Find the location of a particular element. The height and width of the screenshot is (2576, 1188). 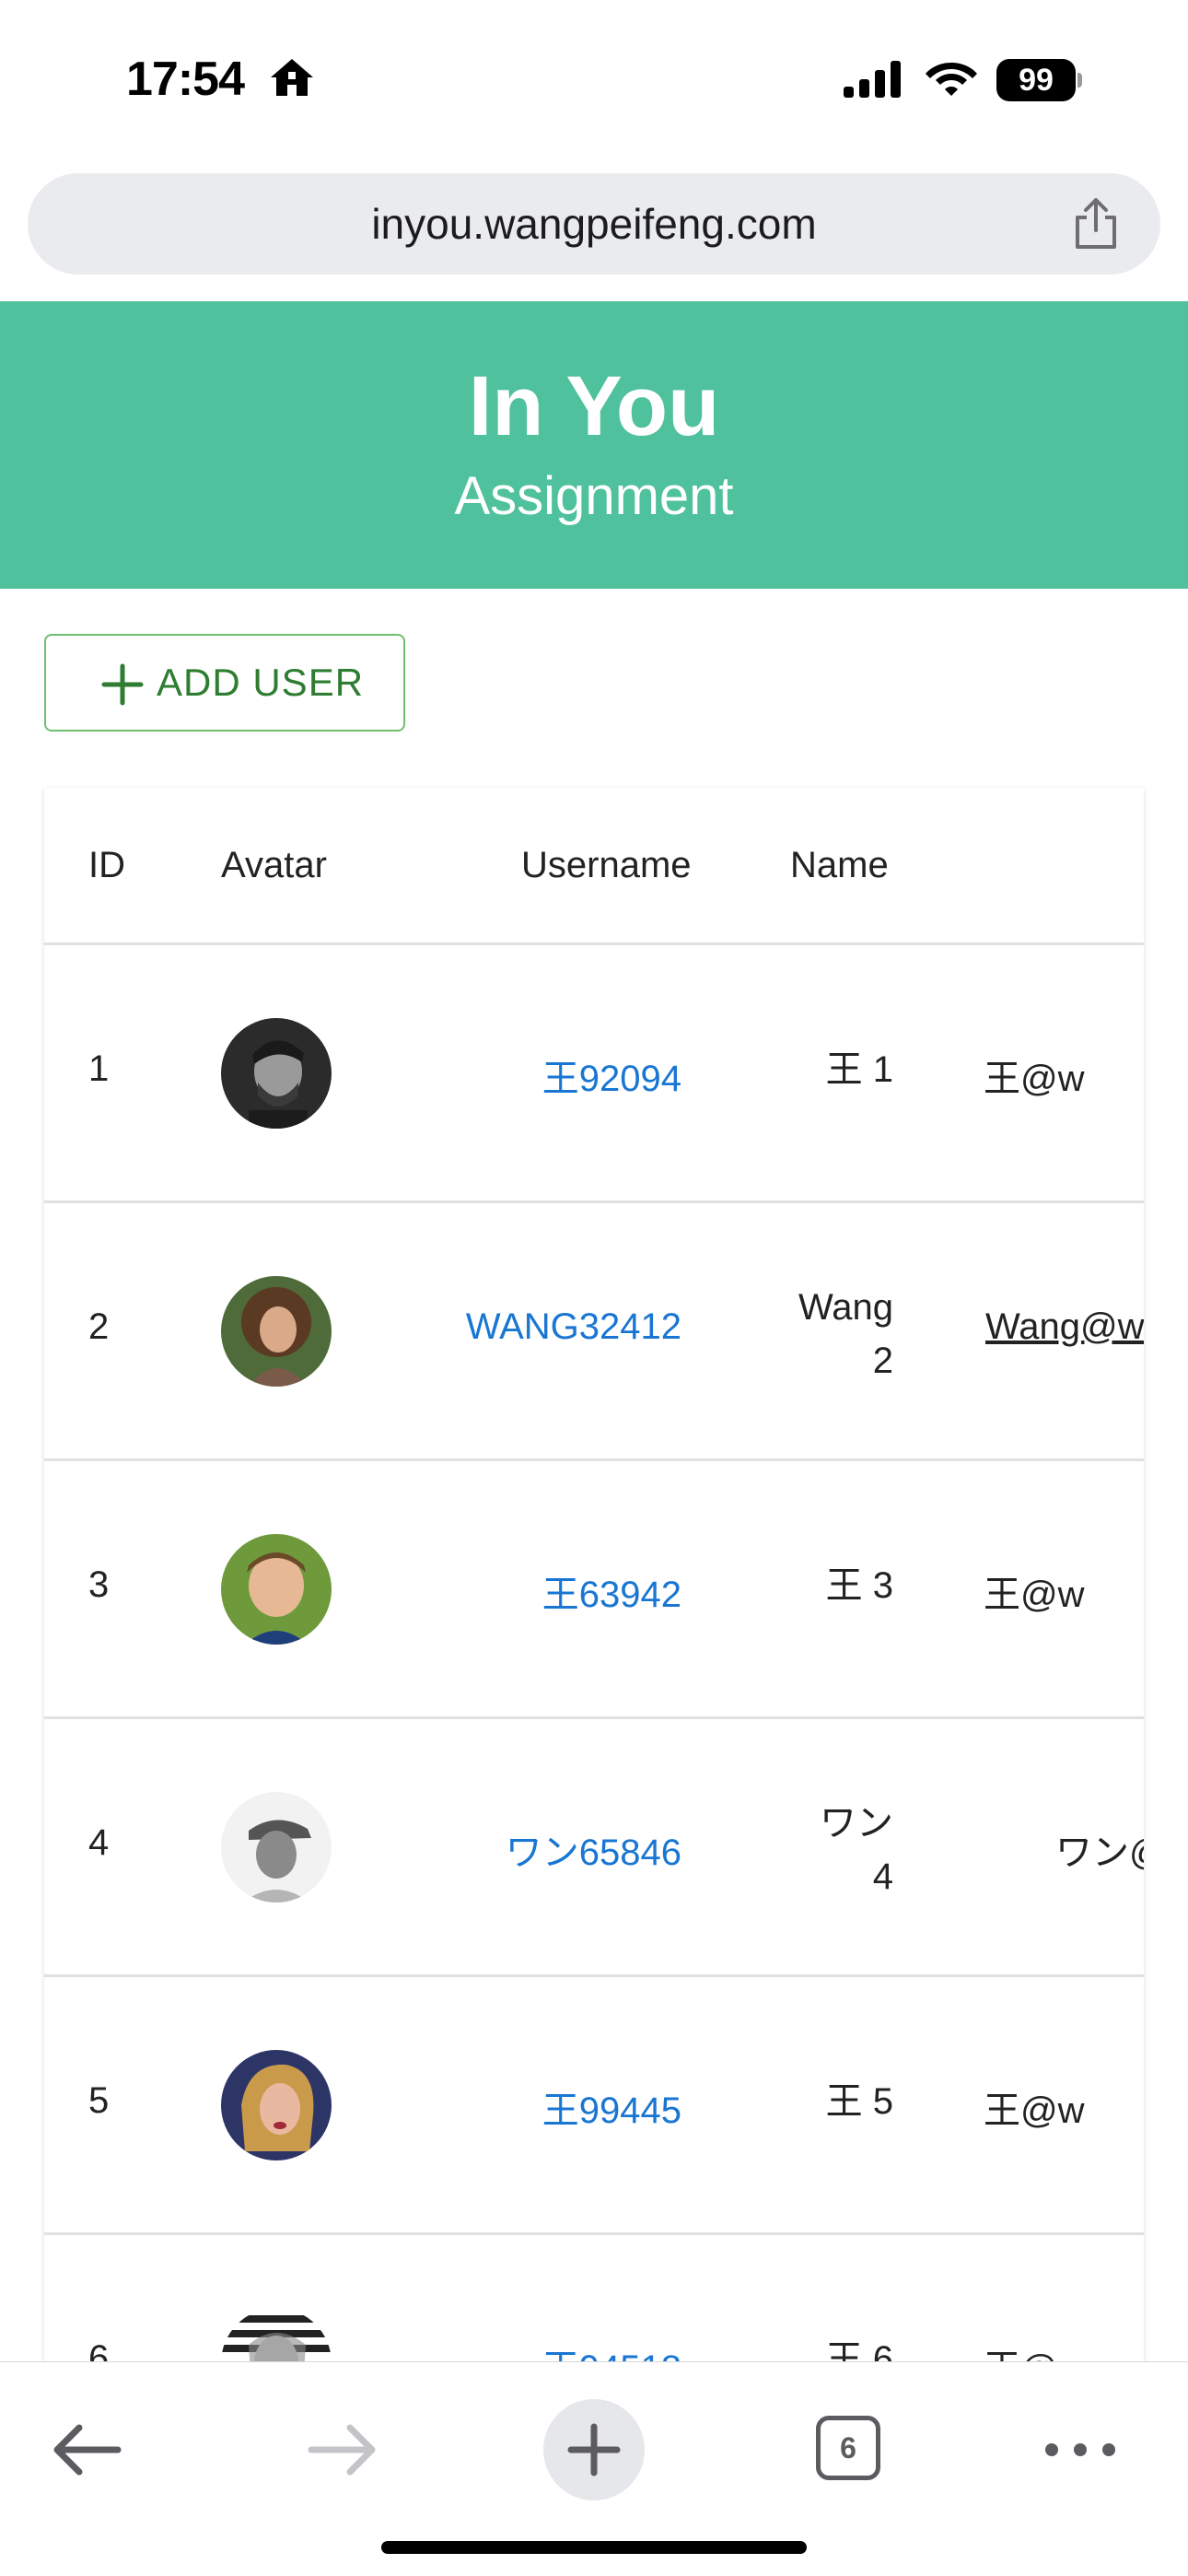

cellular-signal-icon is located at coordinates (872, 79).